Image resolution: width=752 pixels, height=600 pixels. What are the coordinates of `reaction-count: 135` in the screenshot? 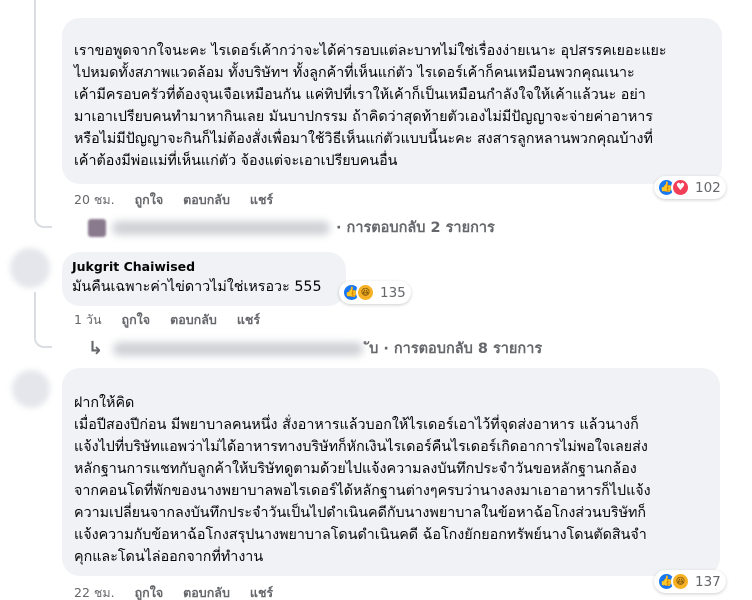 It's located at (393, 292).